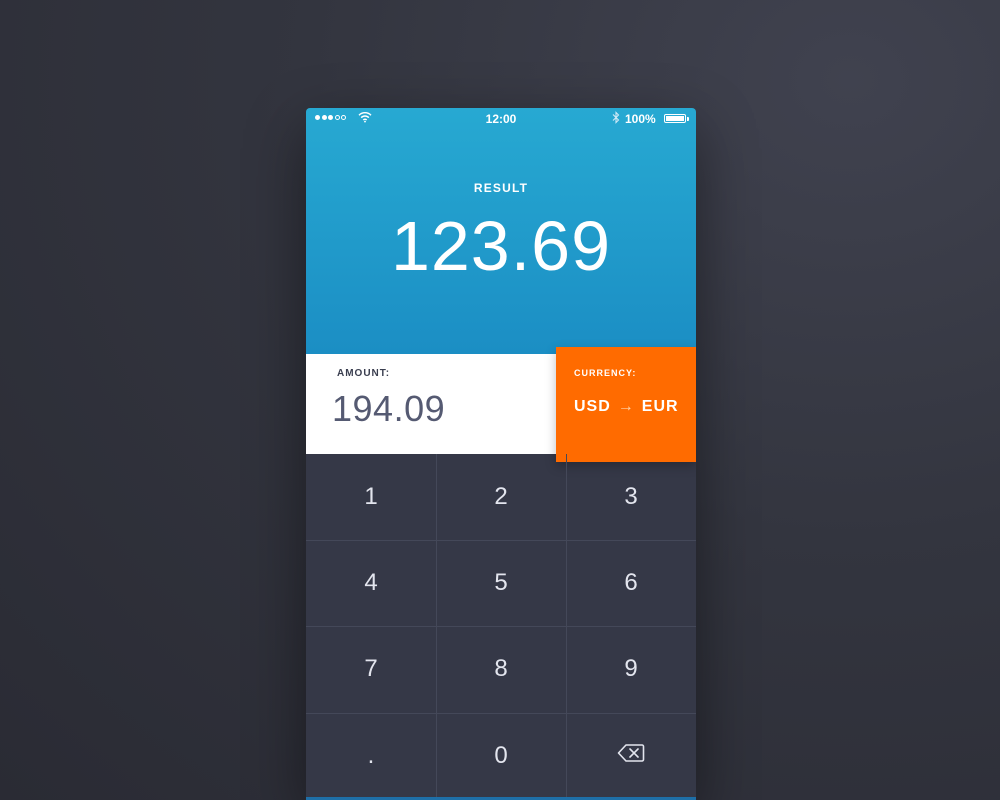 Image resolution: width=1000 pixels, height=800 pixels. I want to click on result-header: 12:00 100% RESULT 123.69, so click(501, 231).